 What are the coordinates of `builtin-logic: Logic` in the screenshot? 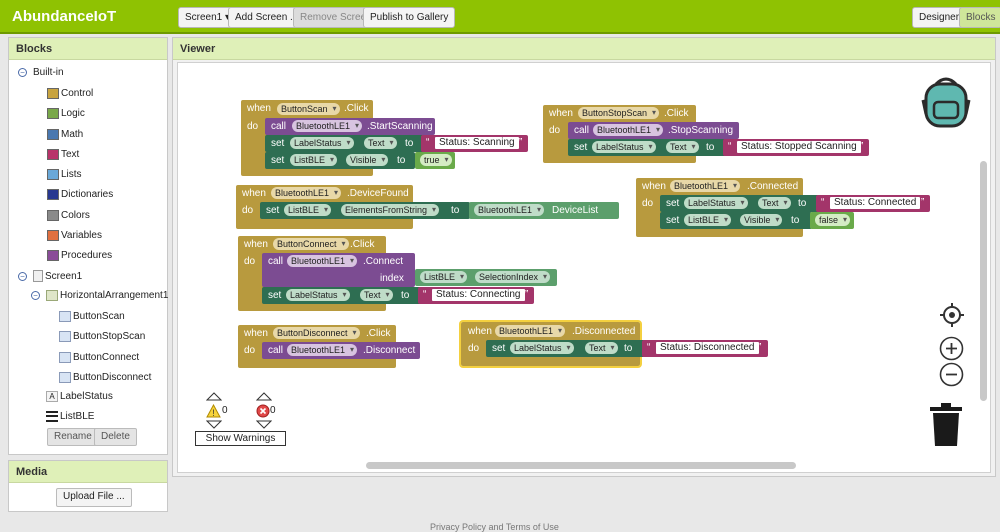 It's located at (66, 114).